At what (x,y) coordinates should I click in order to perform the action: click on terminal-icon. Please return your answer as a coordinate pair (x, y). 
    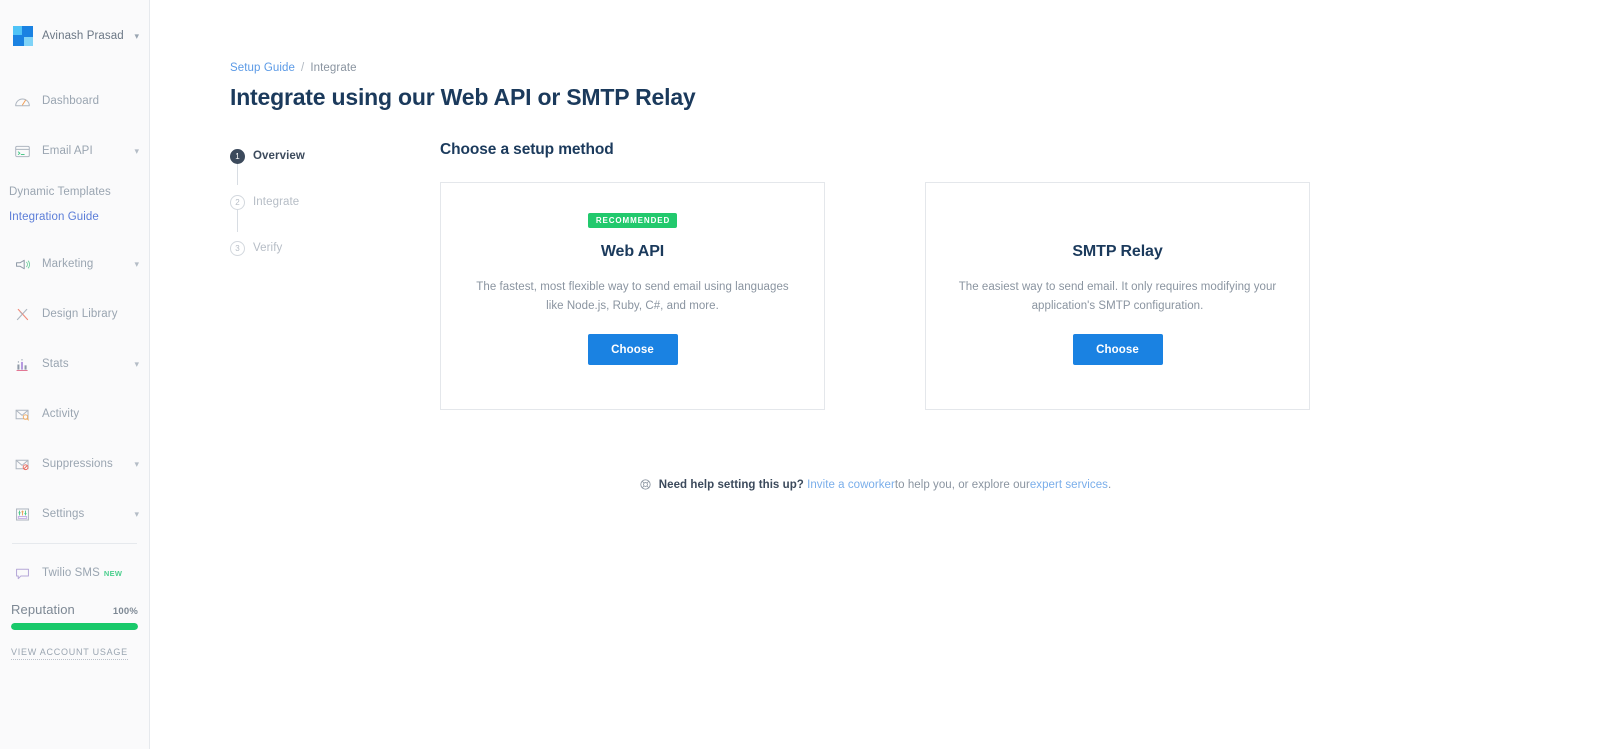
    Looking at the image, I should click on (22, 151).